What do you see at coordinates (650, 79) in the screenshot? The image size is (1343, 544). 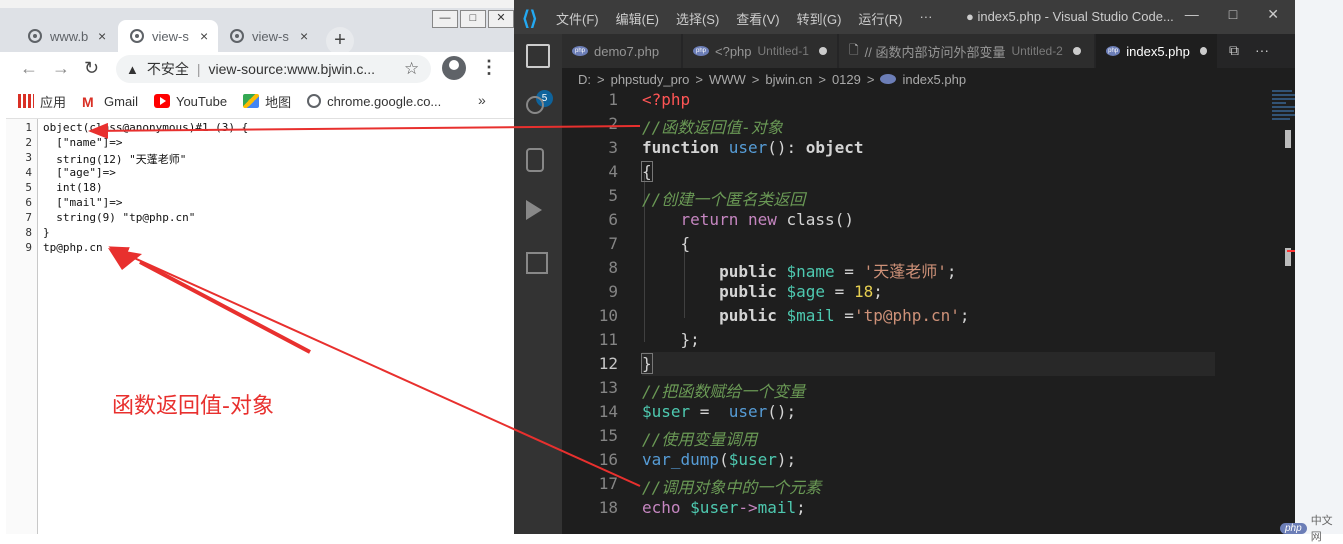 I see `breadcrumb-item: phpstudy_pro` at bounding box center [650, 79].